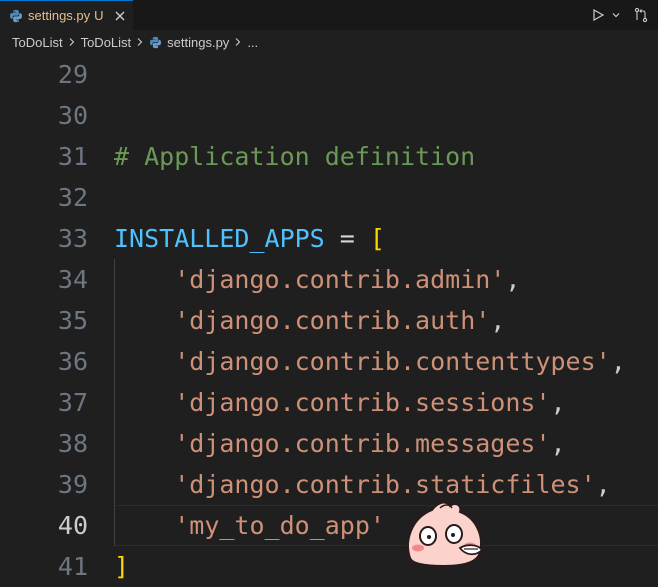 This screenshot has height=587, width=658. What do you see at coordinates (72, 156) in the screenshot?
I see `line-number: 31` at bounding box center [72, 156].